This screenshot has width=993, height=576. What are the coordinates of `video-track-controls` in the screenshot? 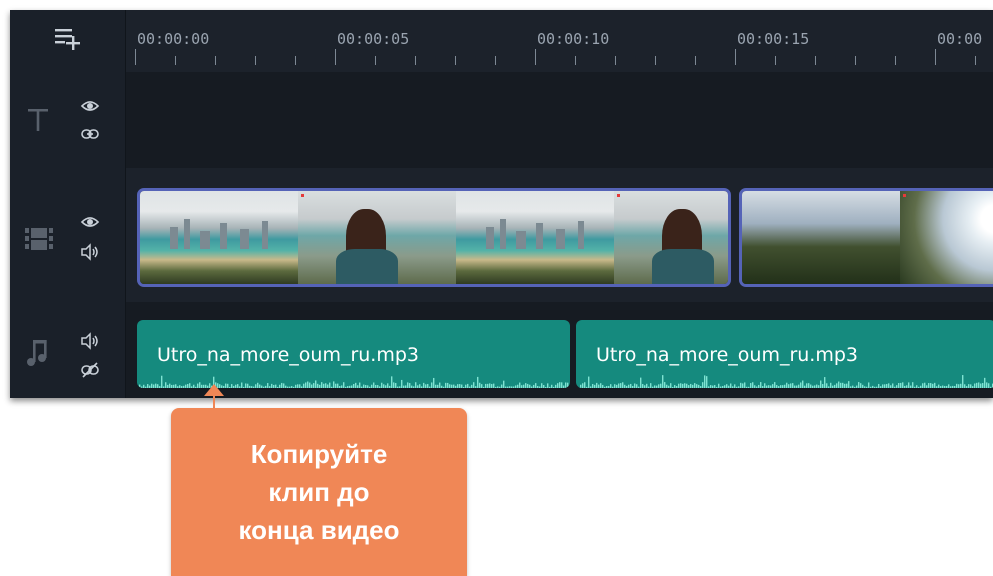 It's located at (67, 235).